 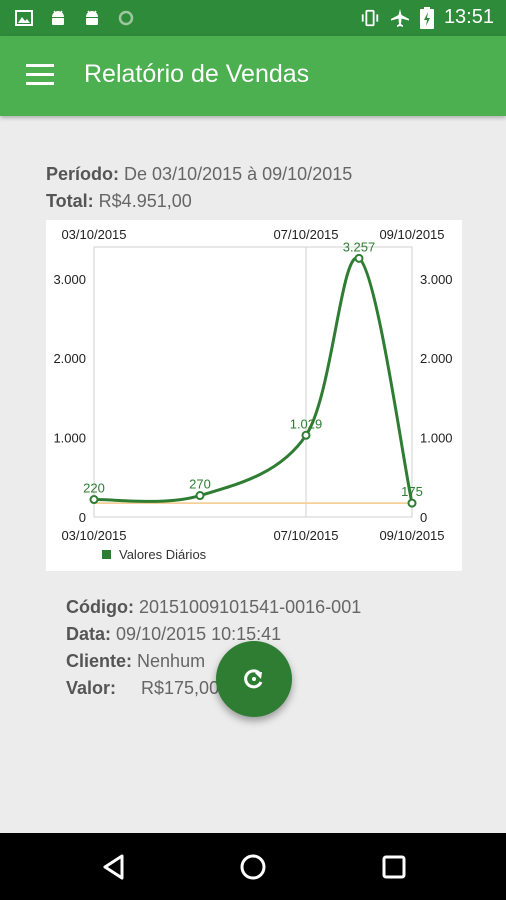 What do you see at coordinates (93, 535) in the screenshot?
I see `x-tick-label-bottom: 03/10/2015` at bounding box center [93, 535].